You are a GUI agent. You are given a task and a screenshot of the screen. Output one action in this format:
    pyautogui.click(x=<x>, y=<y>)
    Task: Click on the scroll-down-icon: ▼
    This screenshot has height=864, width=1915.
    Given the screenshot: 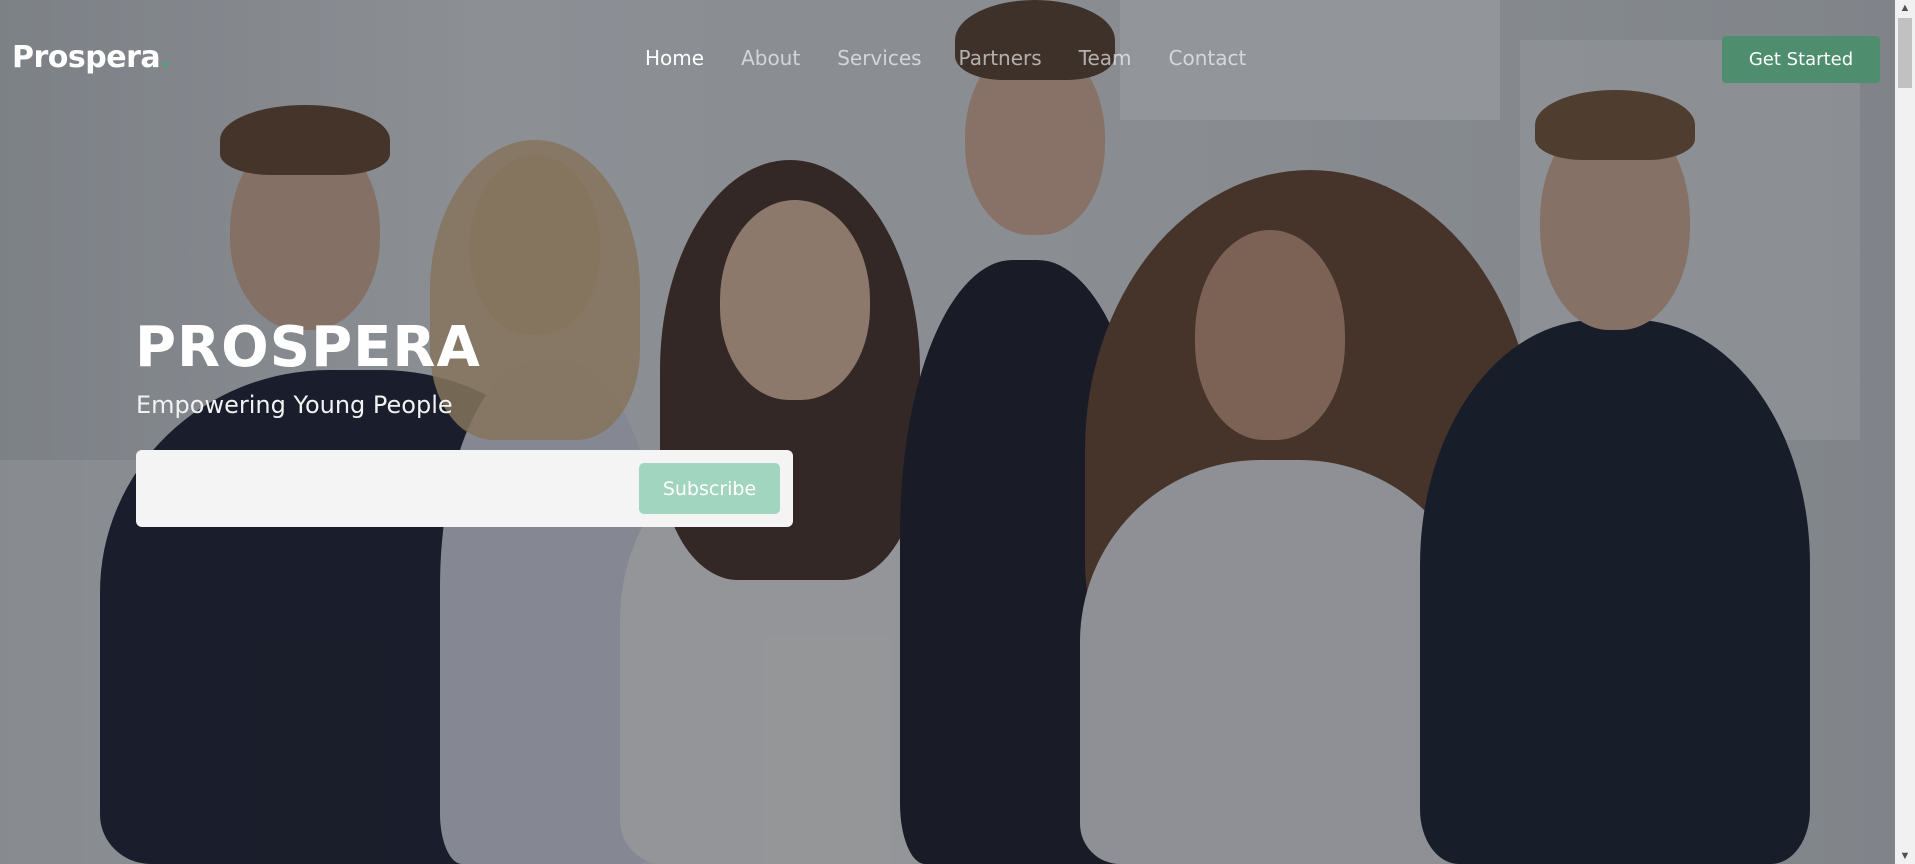 What is the action you would take?
    pyautogui.click(x=1905, y=856)
    